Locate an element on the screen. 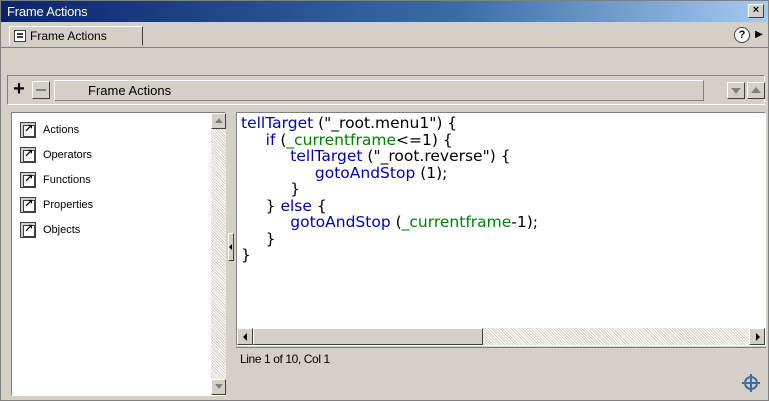  help-button: ? is located at coordinates (742, 35).